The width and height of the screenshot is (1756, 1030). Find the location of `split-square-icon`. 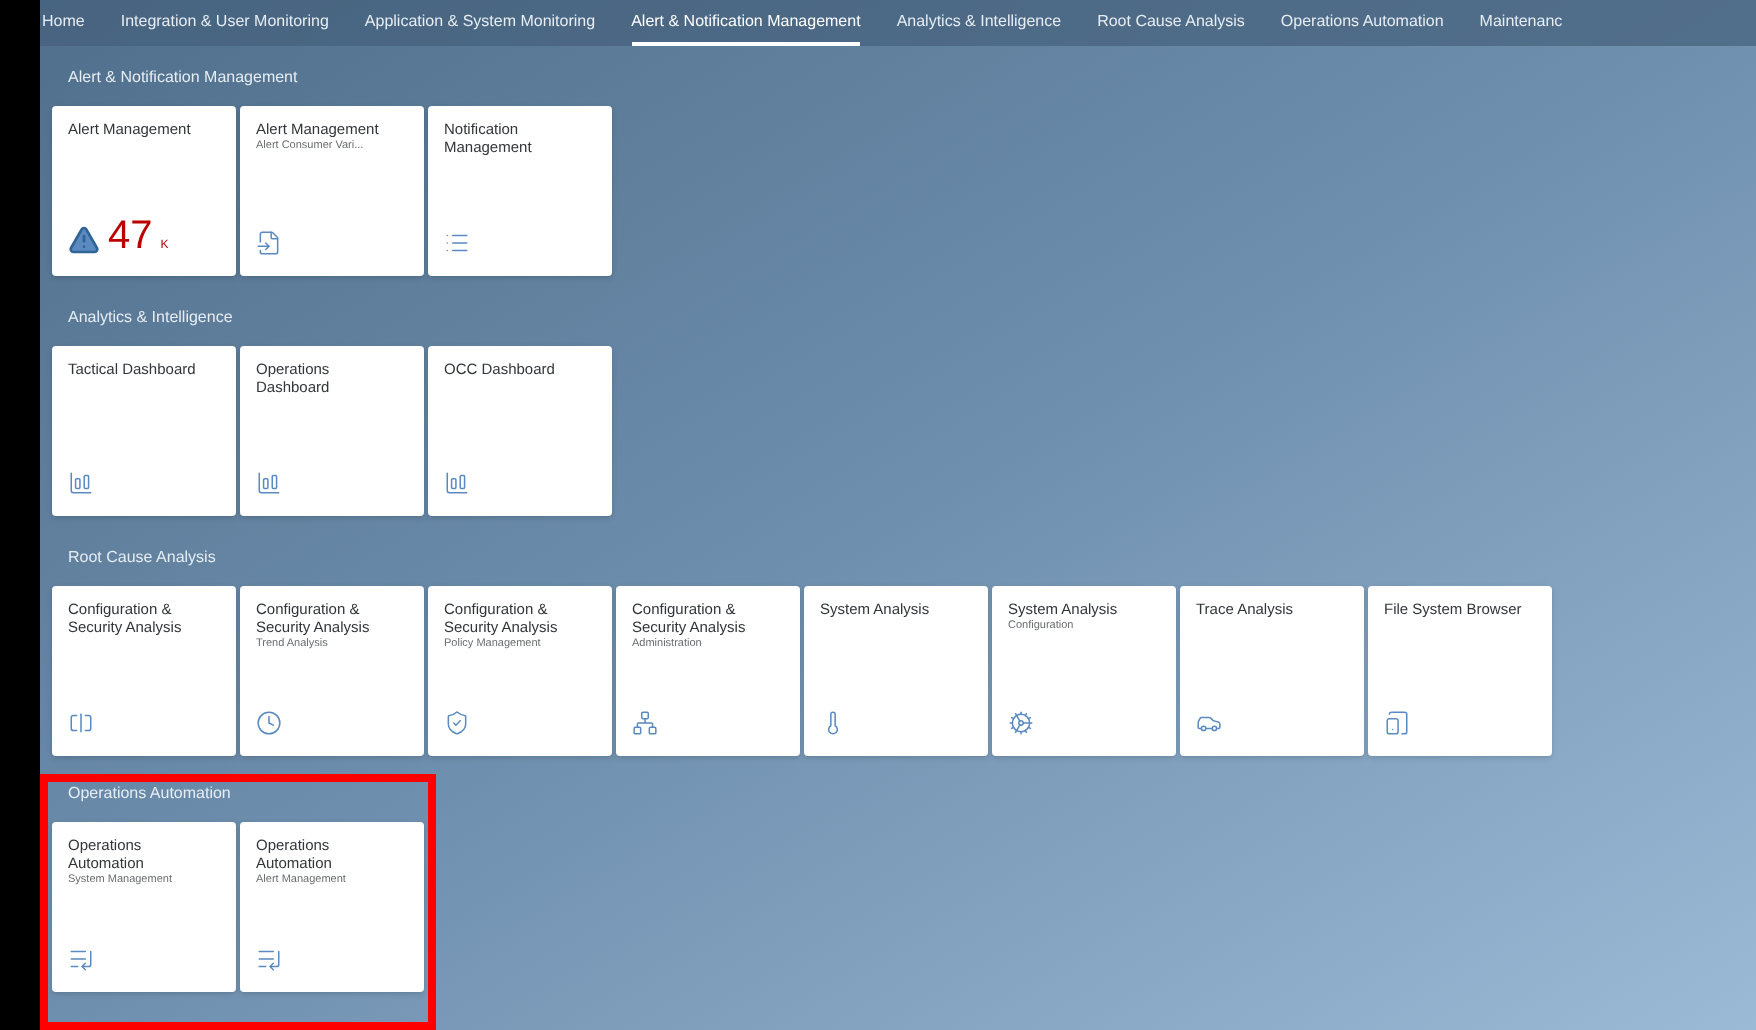

split-square-icon is located at coordinates (81, 723).